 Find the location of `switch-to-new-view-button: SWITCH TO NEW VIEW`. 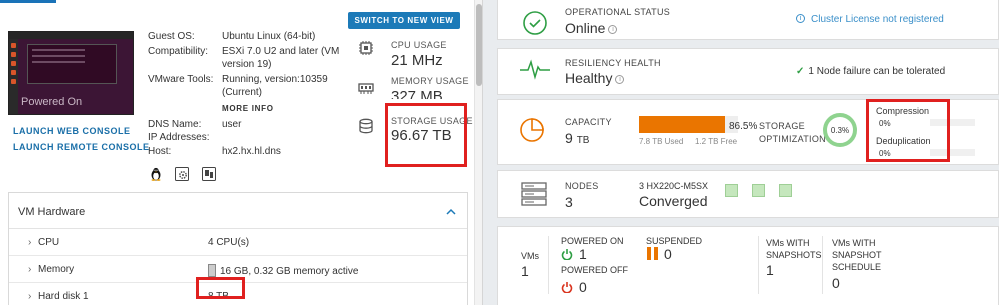

switch-to-new-view-button: SWITCH TO NEW VIEW is located at coordinates (404, 20).